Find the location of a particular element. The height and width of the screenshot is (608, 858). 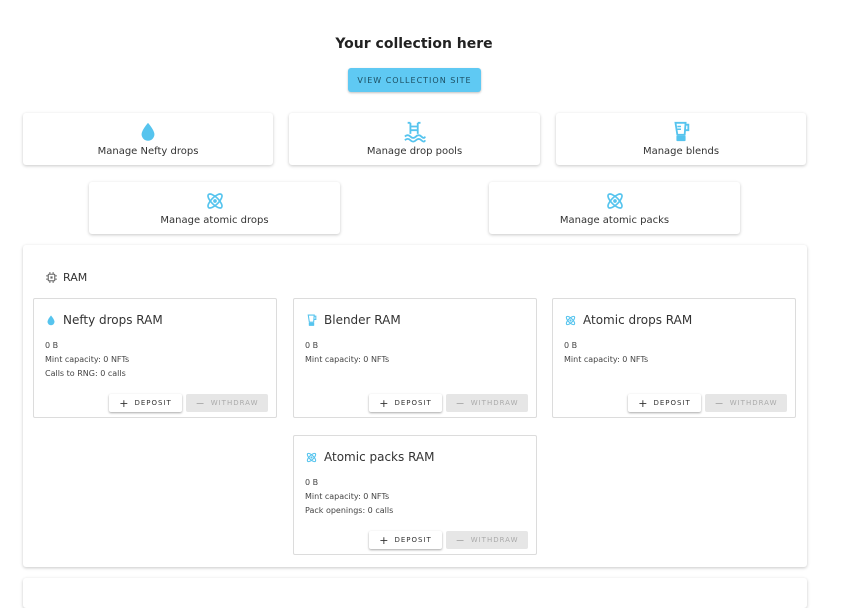

ram-card-name: Atomic packs RAM is located at coordinates (379, 457).